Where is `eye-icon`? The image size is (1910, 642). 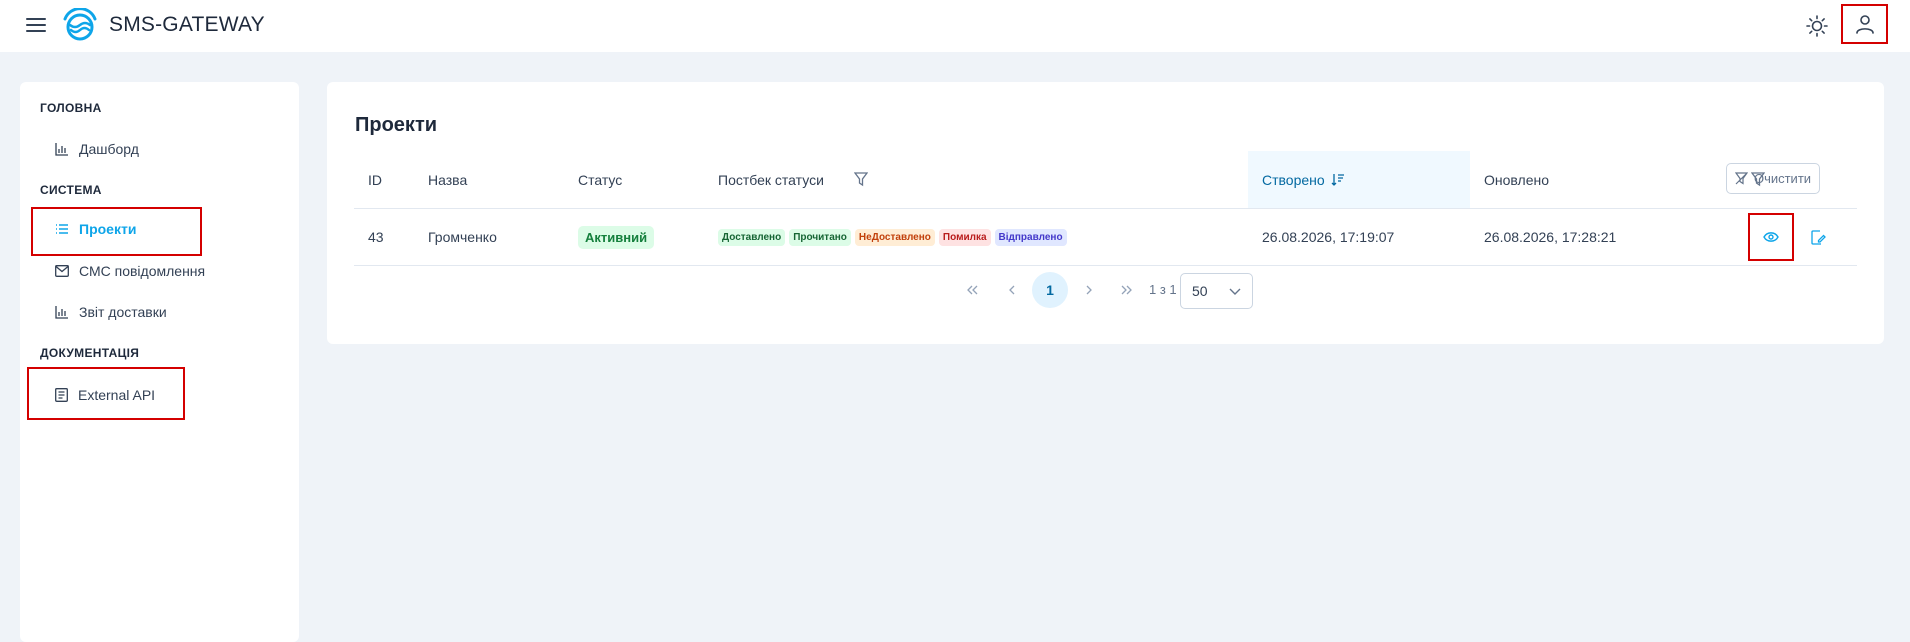 eye-icon is located at coordinates (1771, 237).